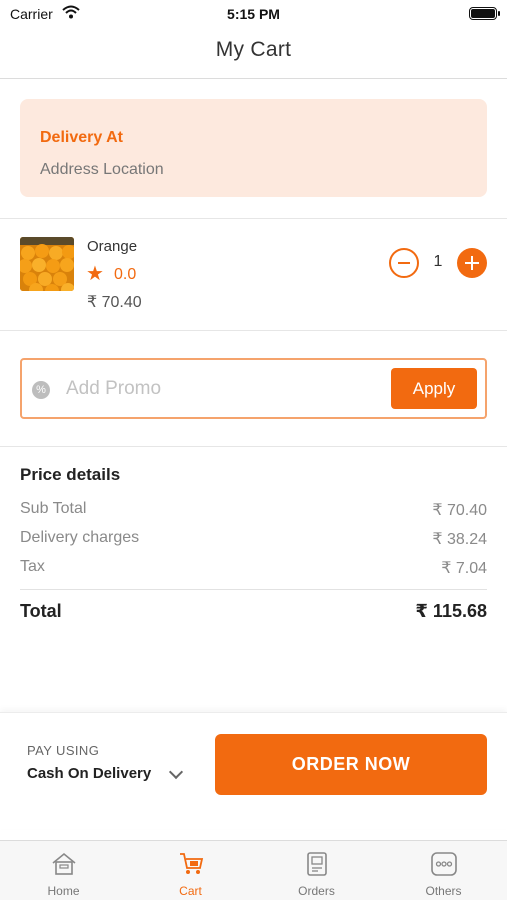 The image size is (507, 900). Describe the element at coordinates (191, 866) in the screenshot. I see `cart-icon` at that location.